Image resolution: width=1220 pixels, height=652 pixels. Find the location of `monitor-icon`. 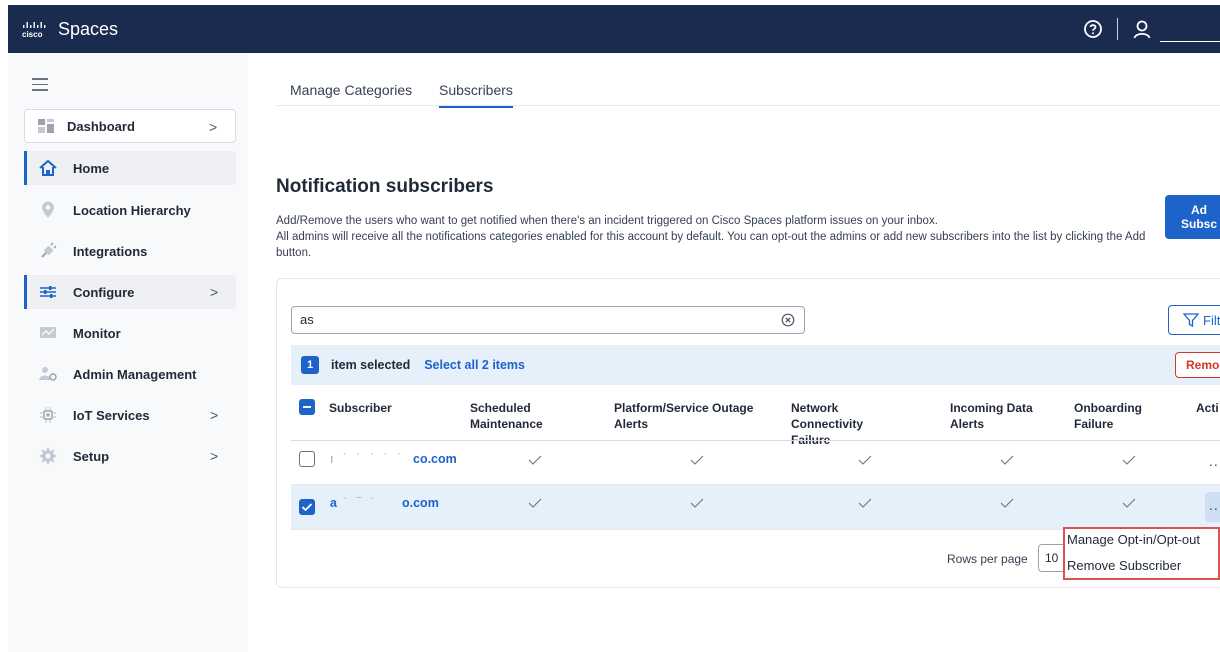

monitor-icon is located at coordinates (48, 333).